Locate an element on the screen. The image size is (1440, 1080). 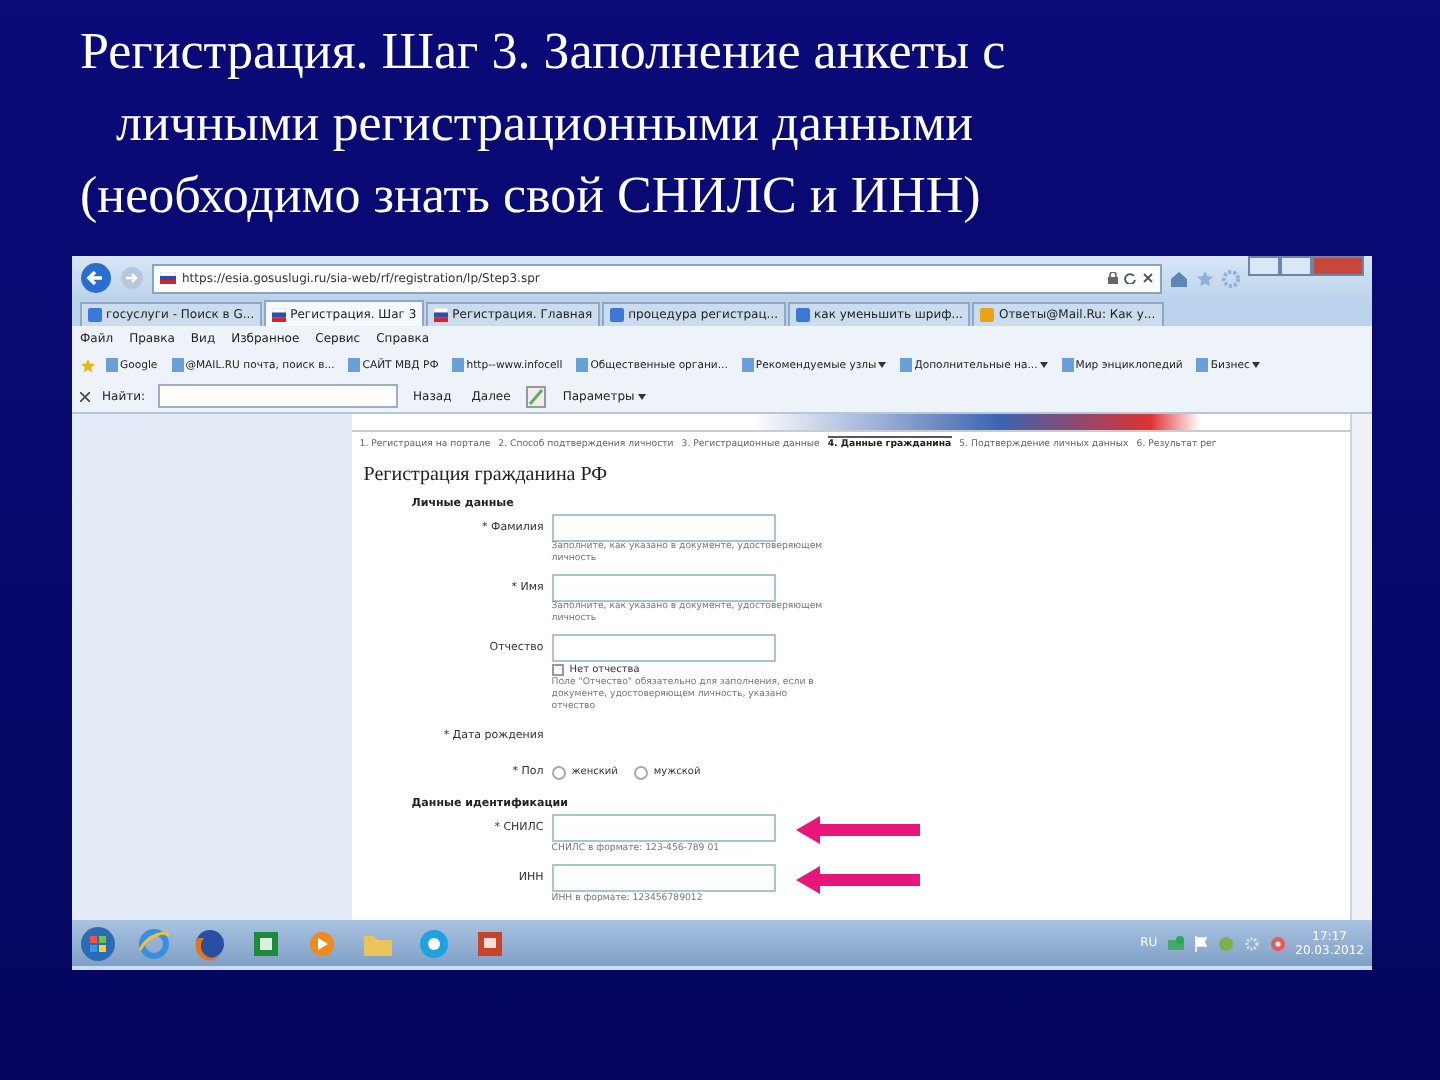
lock-icon is located at coordinates (1113, 278).